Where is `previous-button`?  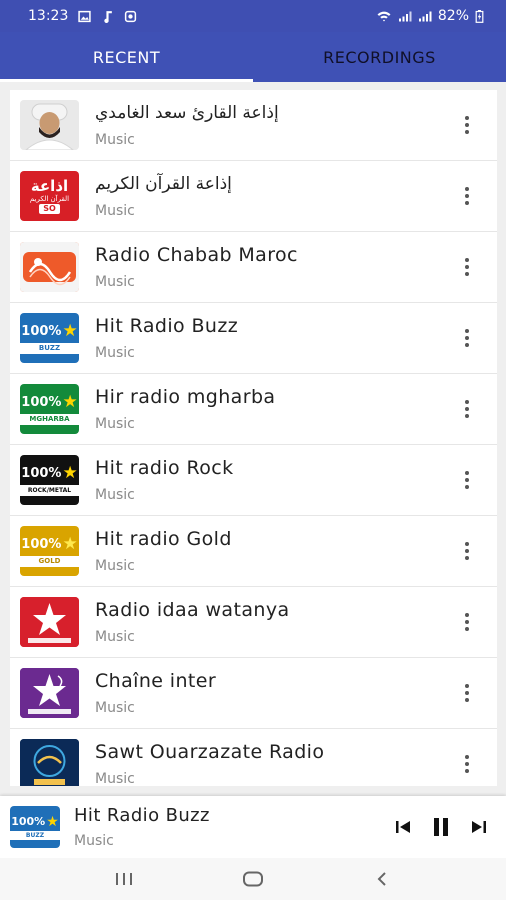
previous-button is located at coordinates (403, 827).